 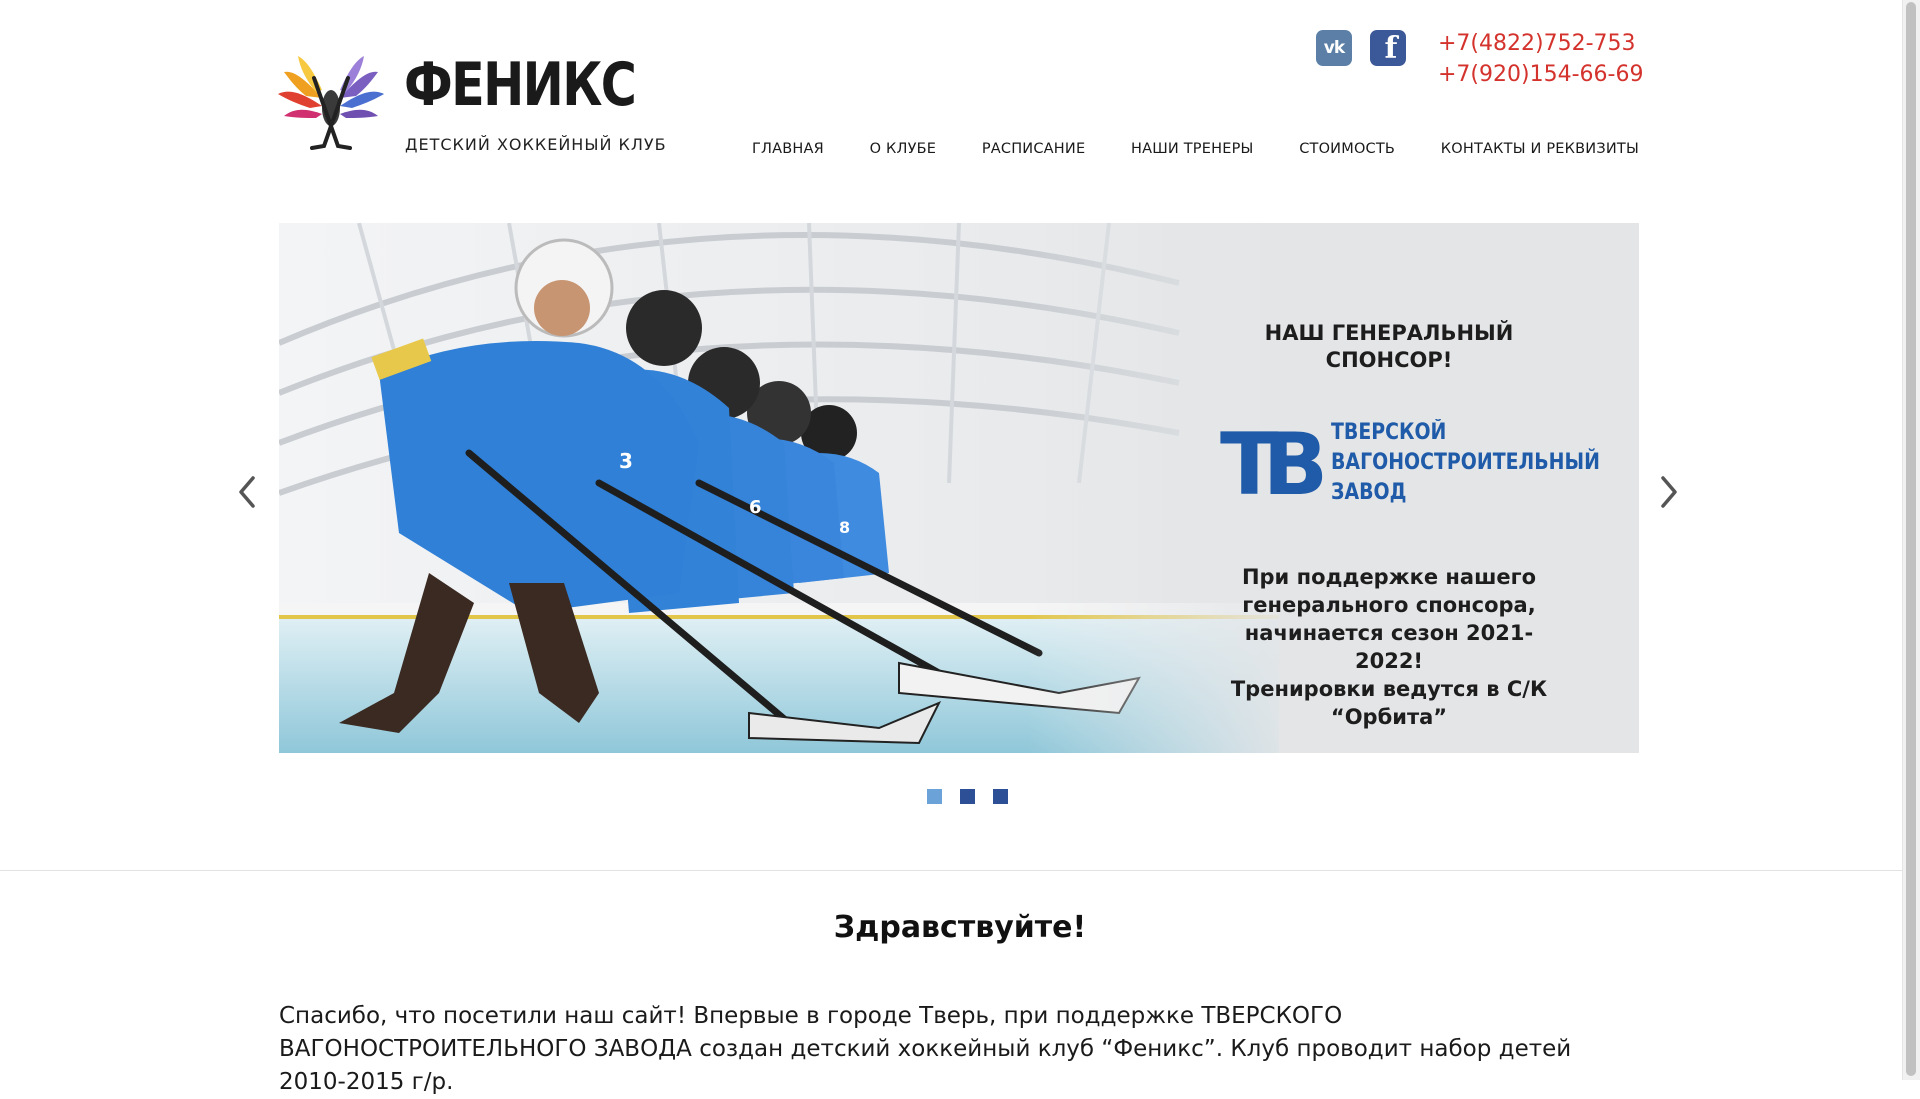 I want to click on site-logo, so click(x=331, y=105).